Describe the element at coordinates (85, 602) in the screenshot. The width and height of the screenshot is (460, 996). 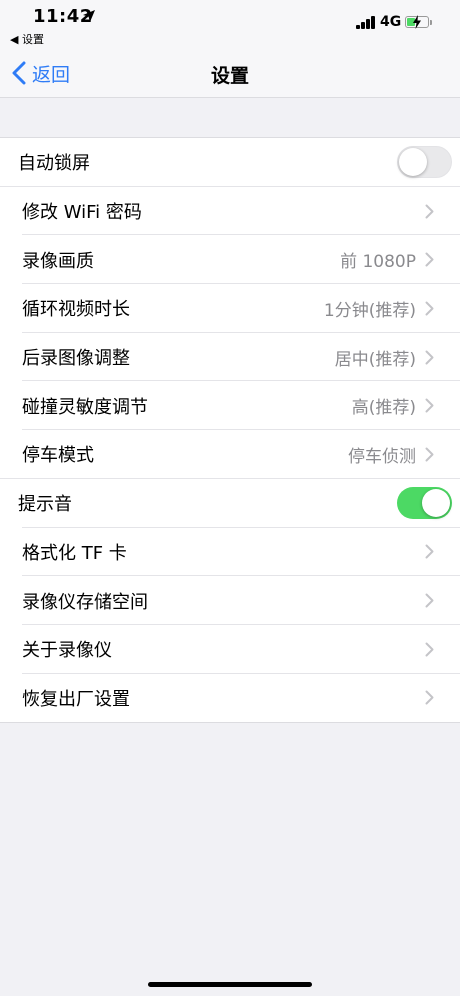
I see `setting-label: 录像仪存储空间` at that location.